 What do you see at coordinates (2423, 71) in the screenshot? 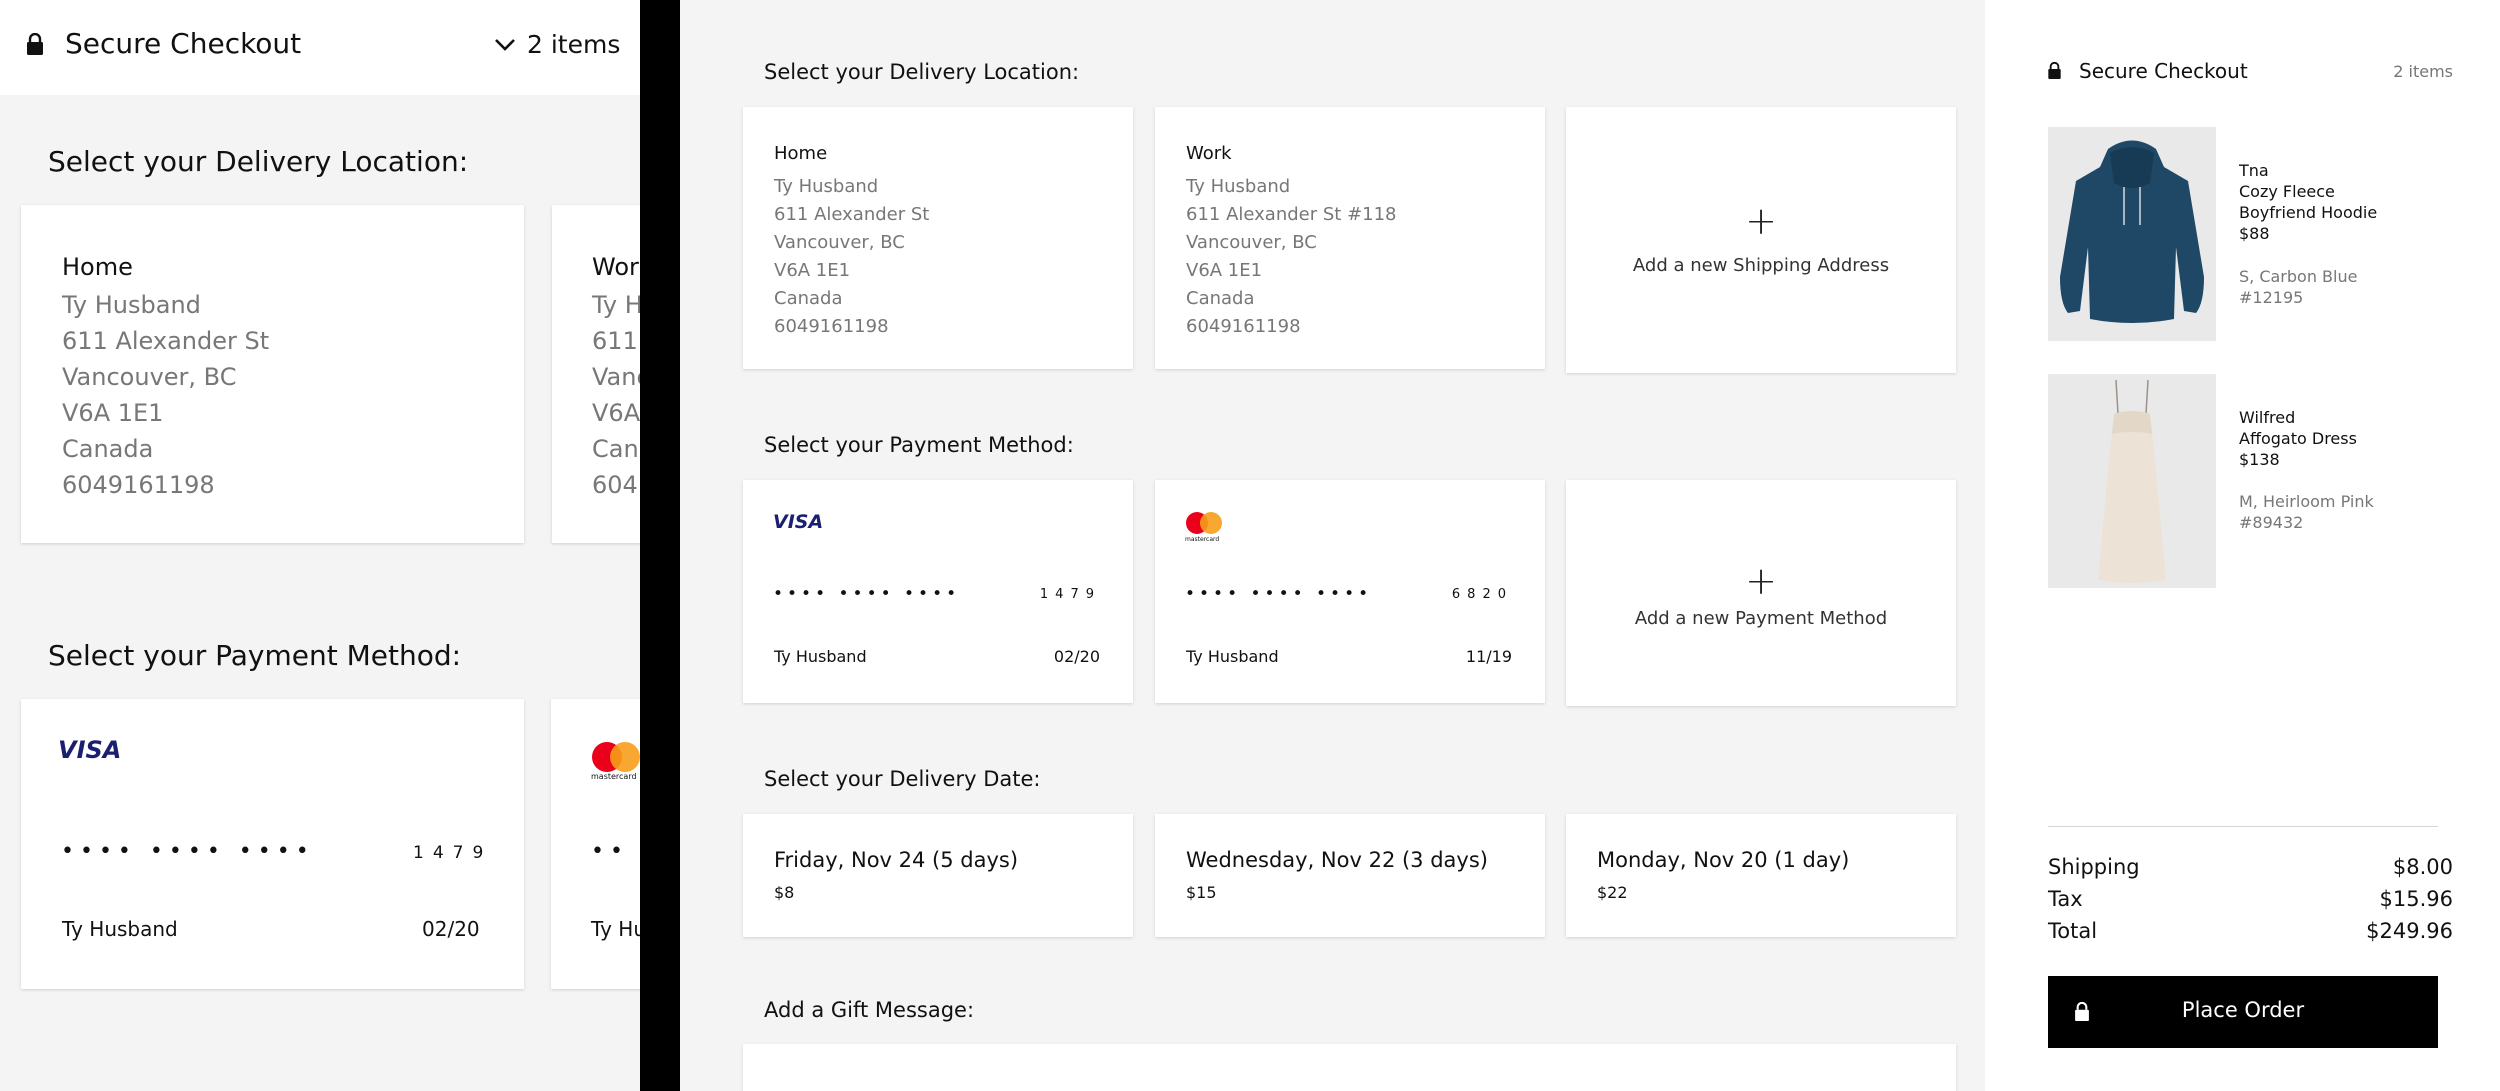
I see `summary-items-count: 2 items` at bounding box center [2423, 71].